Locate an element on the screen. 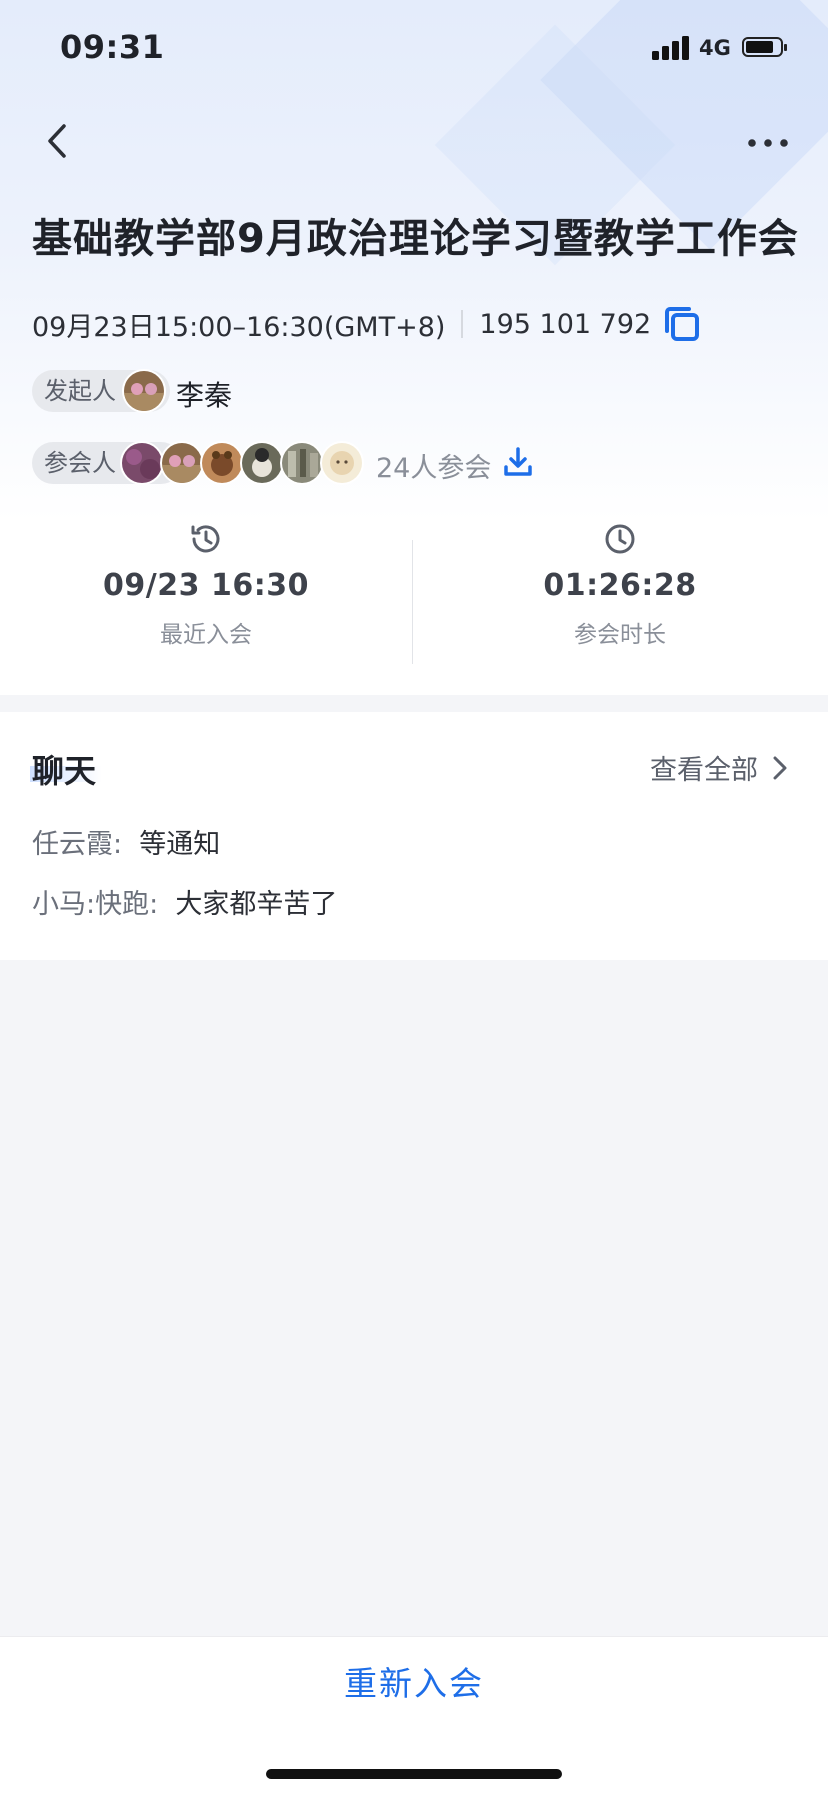 Image resolution: width=828 pixels, height=1793 pixels. view-all-button: 查看全部 is located at coordinates (719, 767).